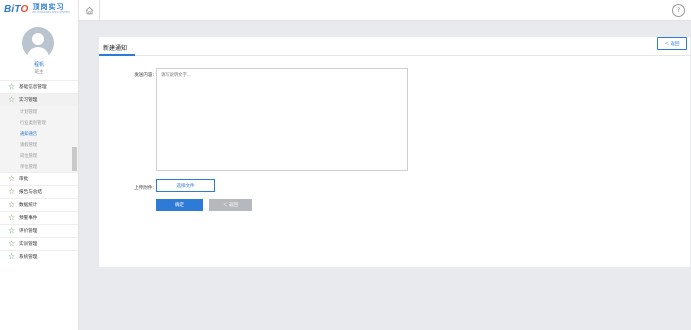  What do you see at coordinates (28, 100) in the screenshot?
I see `sidebar-item-label: 实习管理` at bounding box center [28, 100].